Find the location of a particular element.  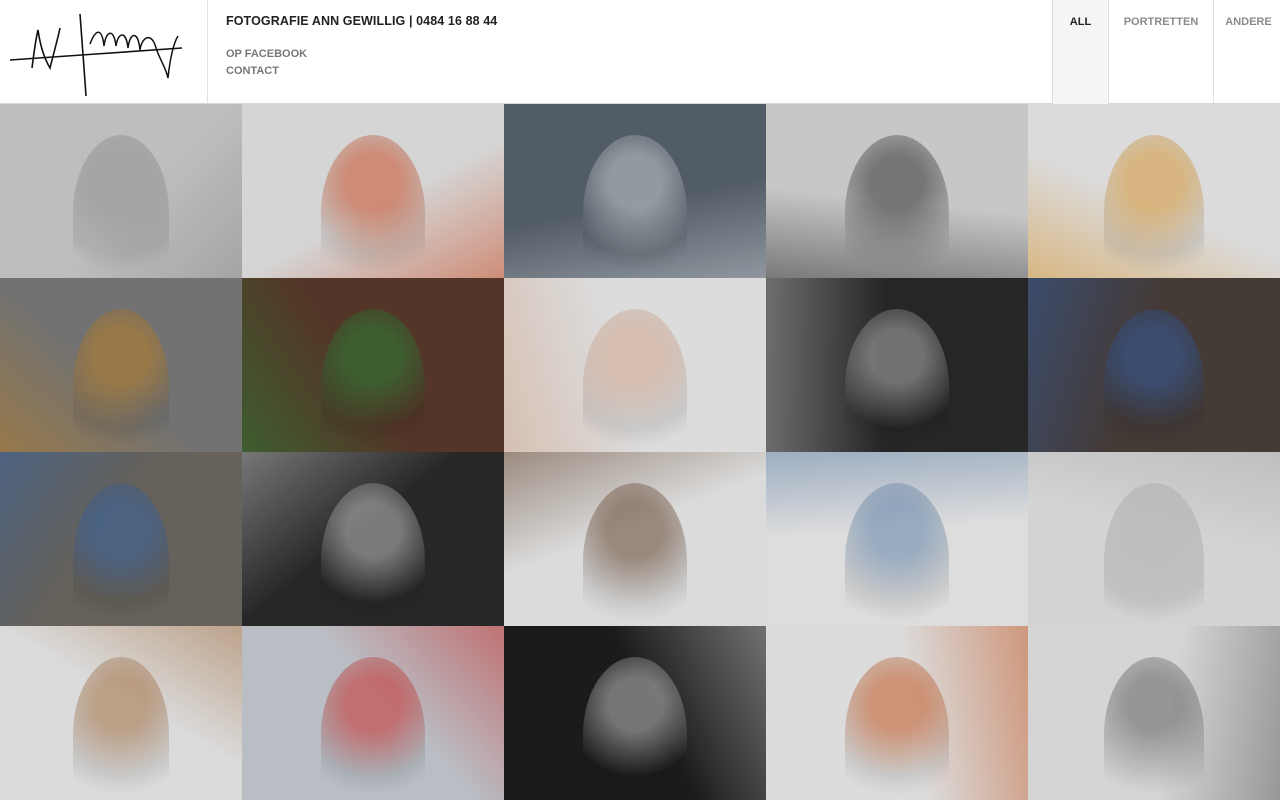

photo-curly-boy-bw is located at coordinates (373, 539).